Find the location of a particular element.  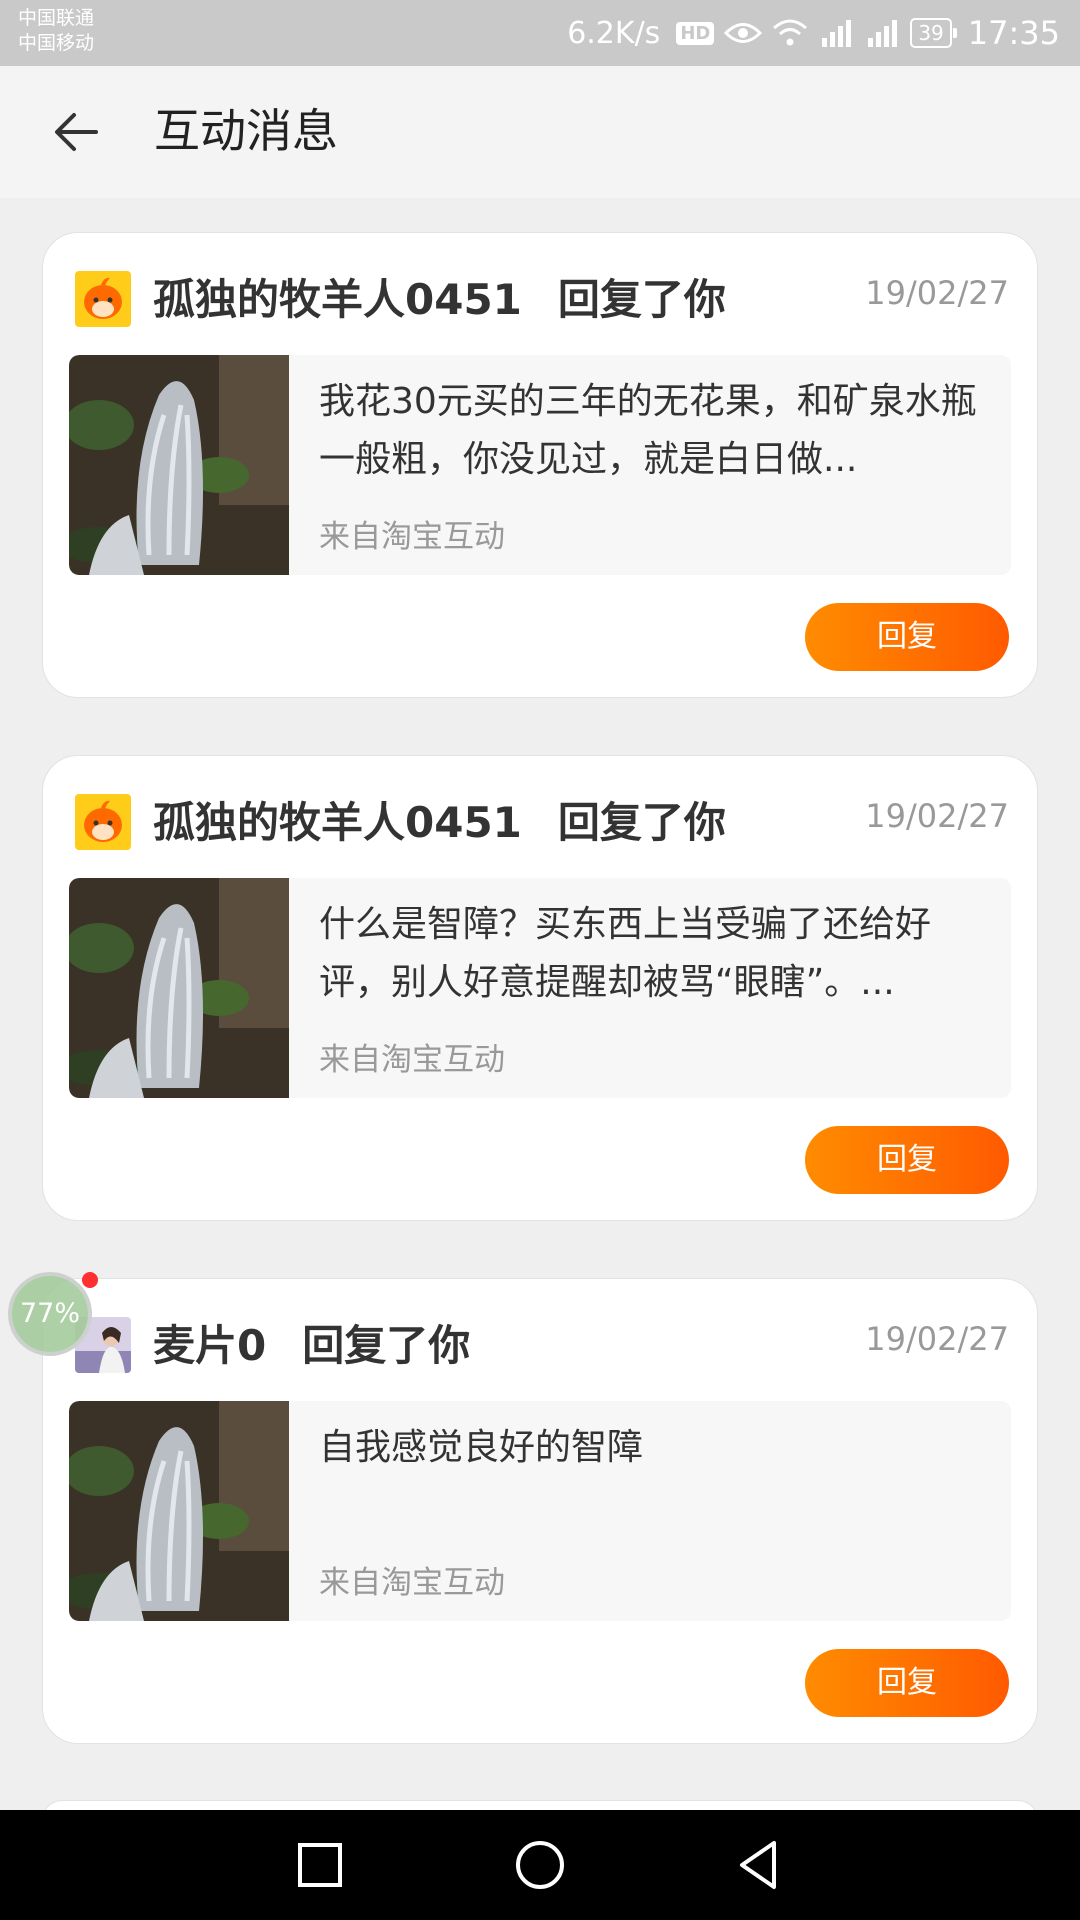

clock: 17:35 is located at coordinates (1013, 33).